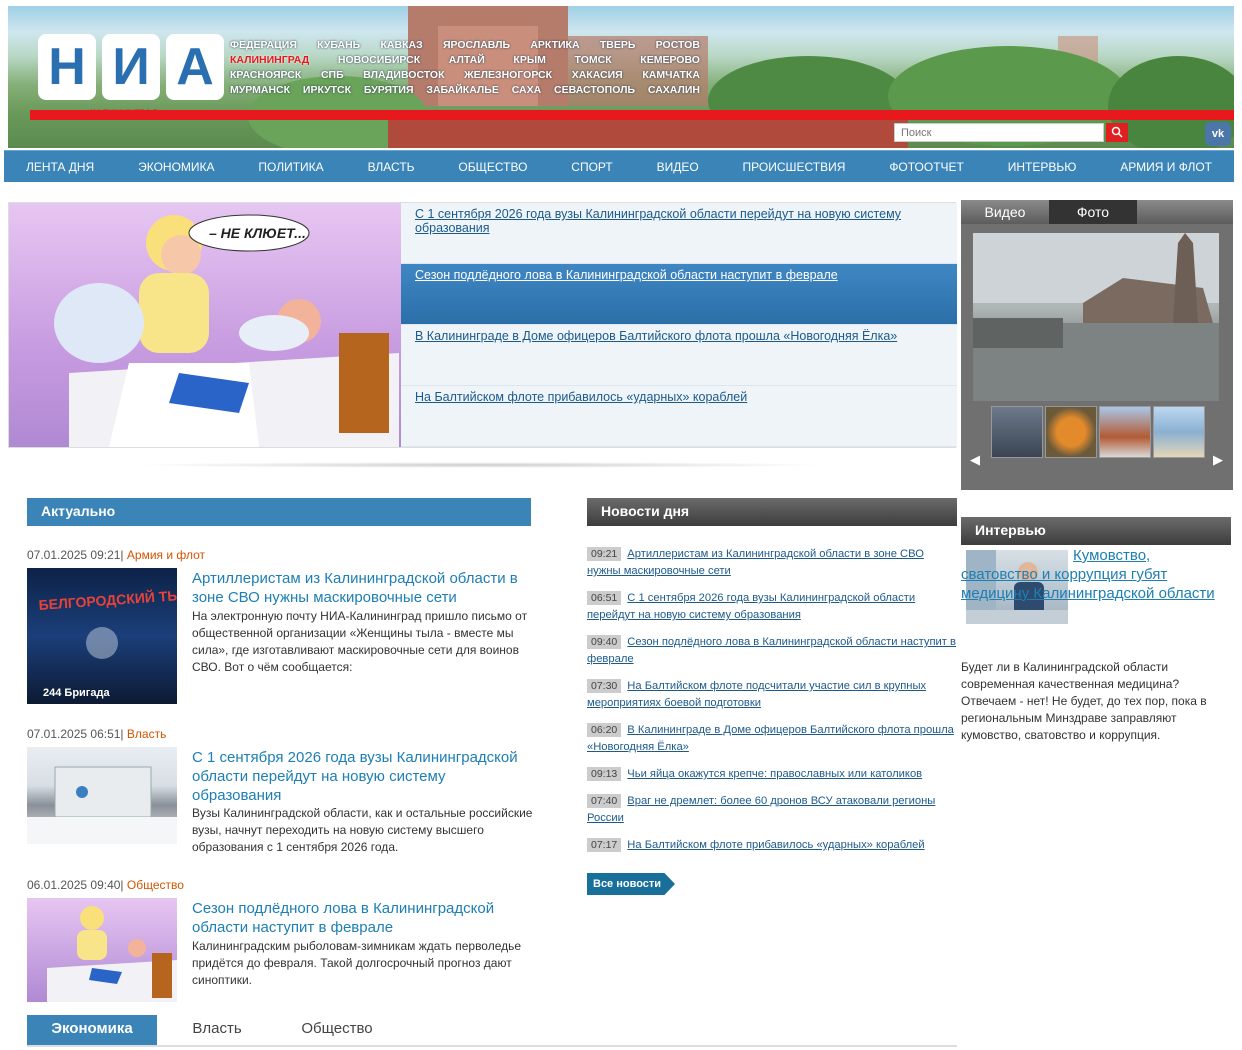 The image size is (1242, 1050). What do you see at coordinates (674, 91) in the screenshot?
I see `region-link: САХАЛИН` at bounding box center [674, 91].